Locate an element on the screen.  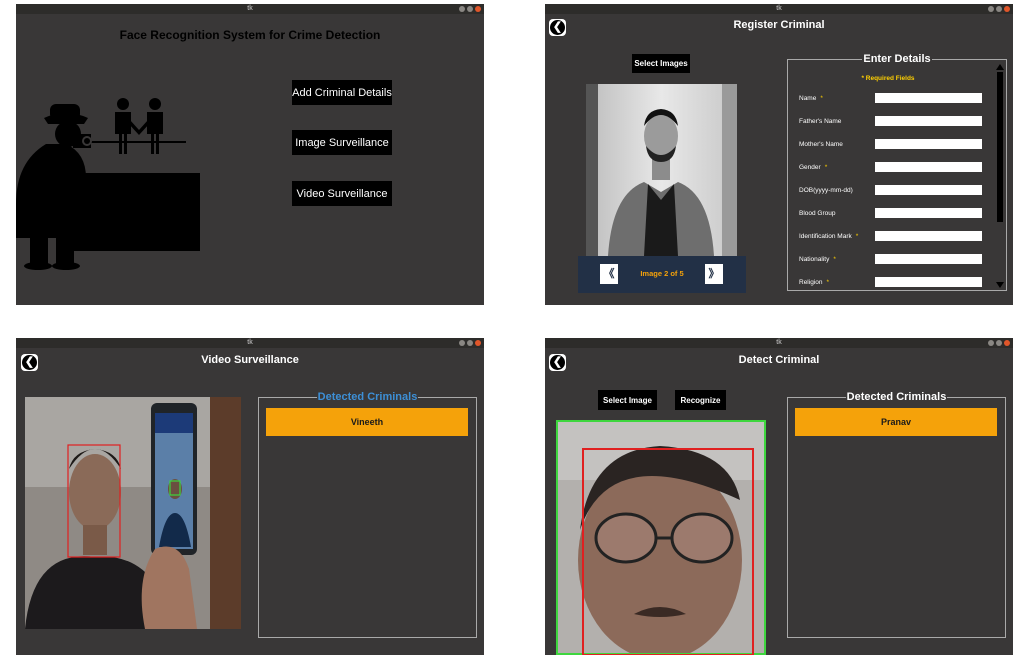
detected-criminal-item: Vineeth is located at coordinates (367, 422).